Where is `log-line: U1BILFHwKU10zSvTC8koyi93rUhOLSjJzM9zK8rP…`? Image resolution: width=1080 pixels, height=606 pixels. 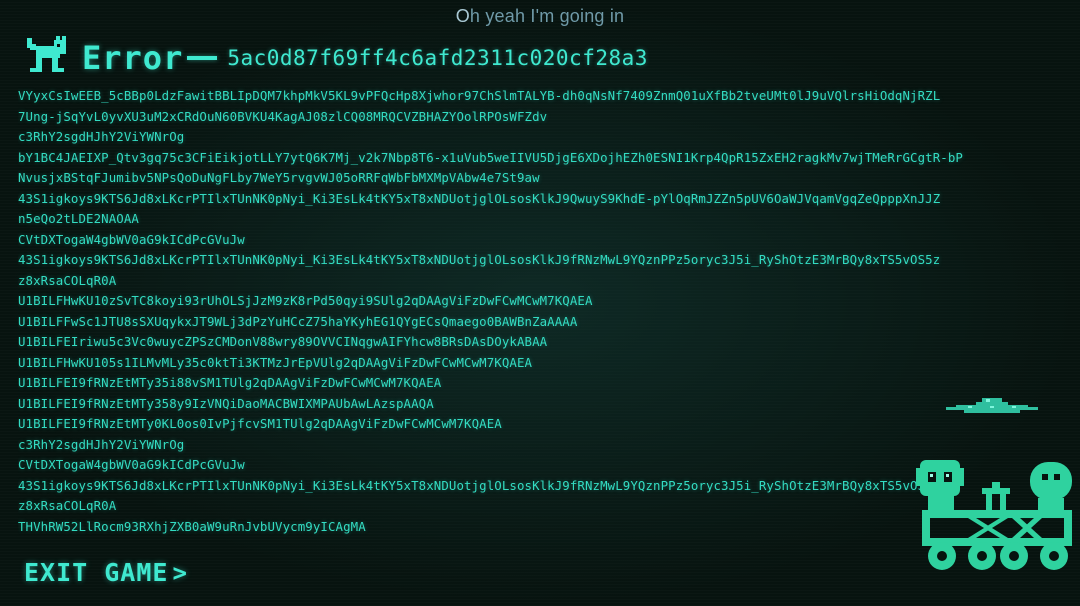 log-line: U1BILFHwKU10zSvTC8koyi93rUhOLSjJzM9zK8rP… is located at coordinates (305, 300).